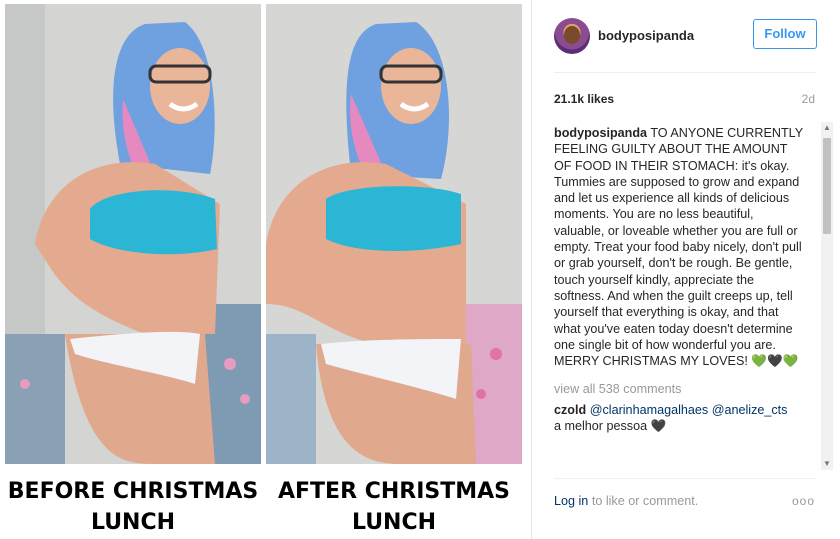 Image resolution: width=840 pixels, height=539 pixels. What do you see at coordinates (584, 99) in the screenshot?
I see `likes-count: 21.1k likes` at bounding box center [584, 99].